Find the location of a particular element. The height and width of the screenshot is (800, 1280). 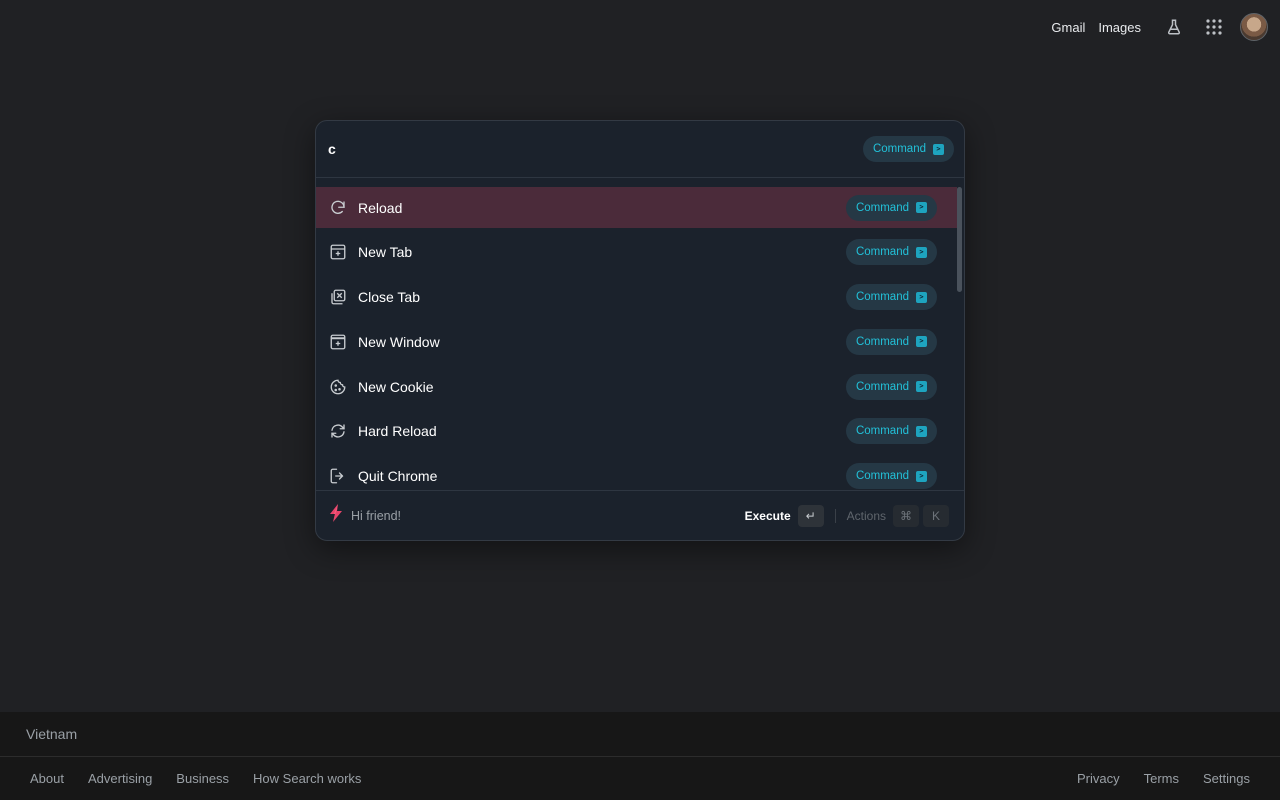

gmail-link: Gmail is located at coordinates (1068, 27).